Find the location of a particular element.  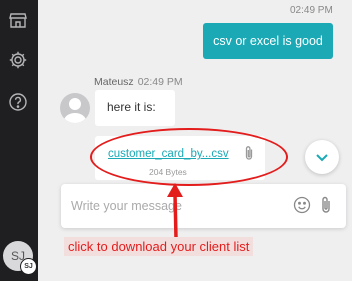

incoming-message-bubble: here it is: is located at coordinates (135, 108).